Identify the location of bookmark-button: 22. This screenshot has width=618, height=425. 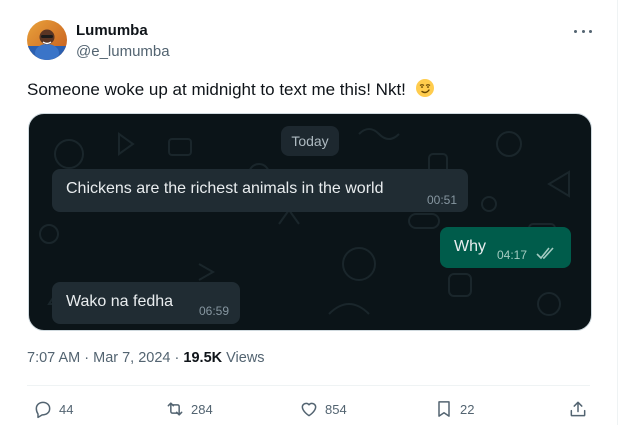
(454, 409).